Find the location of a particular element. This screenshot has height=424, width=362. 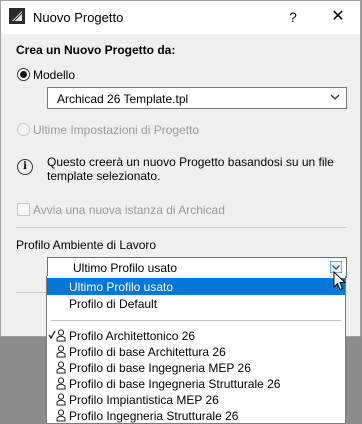

checkmark-icon is located at coordinates (52, 335).